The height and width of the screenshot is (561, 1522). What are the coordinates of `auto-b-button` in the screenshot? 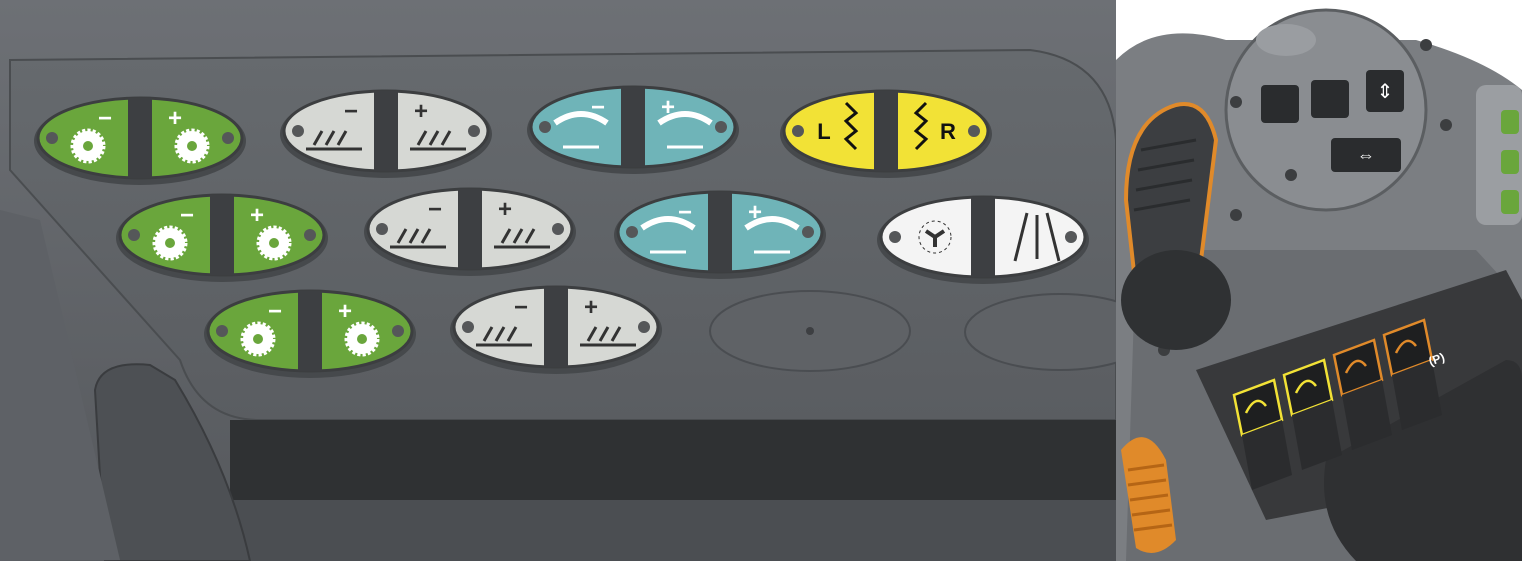 It's located at (1330, 99).